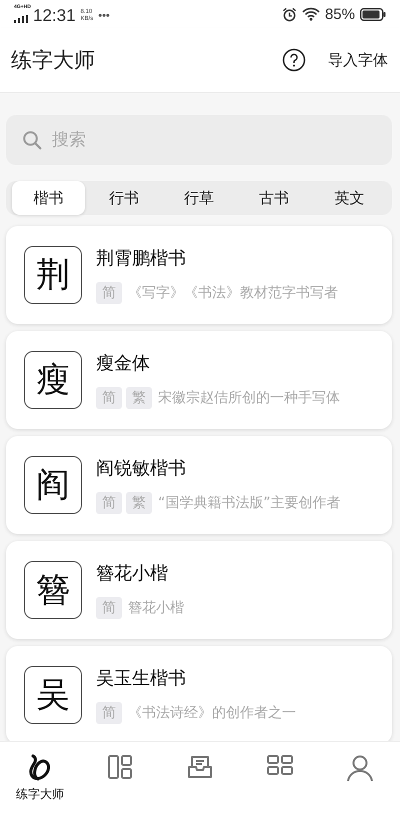 Image resolution: width=400 pixels, height=826 pixels. Describe the element at coordinates (53, 275) in the screenshot. I see `font-preview-glyph: 荆` at that location.